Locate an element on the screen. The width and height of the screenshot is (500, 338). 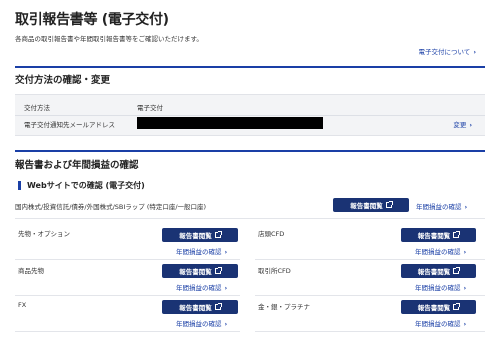
annual-loss-link-exchange-cfd: 年間損益の確認 › is located at coordinates (440, 287).